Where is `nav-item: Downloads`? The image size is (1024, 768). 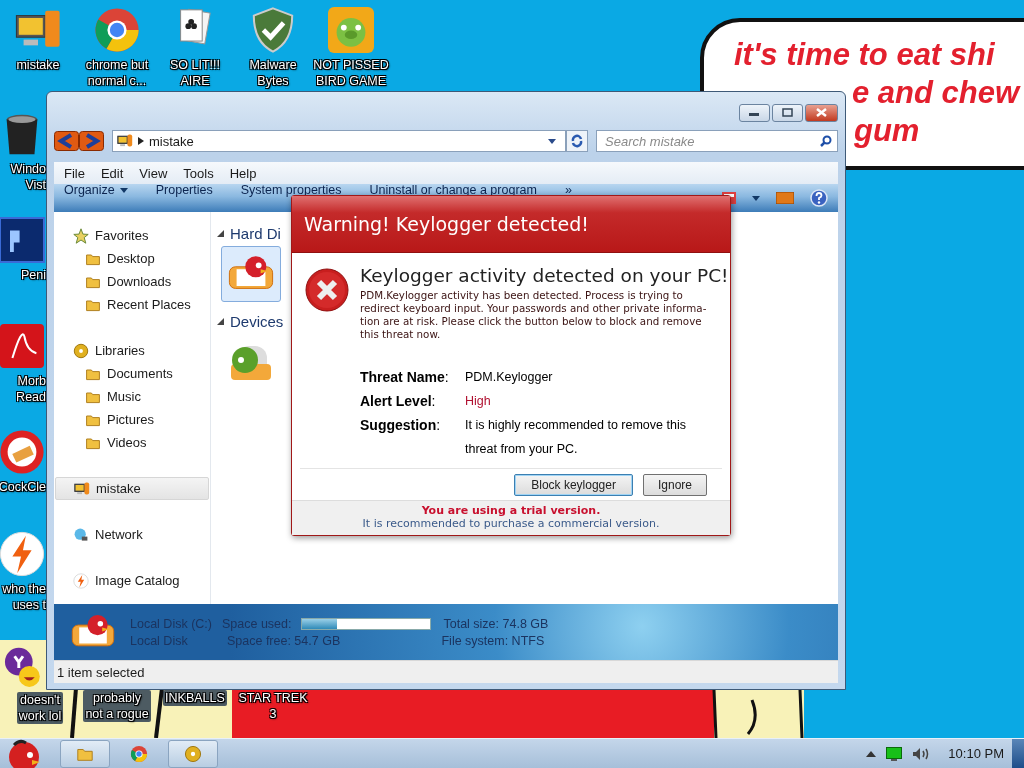
nav-item: Downloads is located at coordinates (132, 281).